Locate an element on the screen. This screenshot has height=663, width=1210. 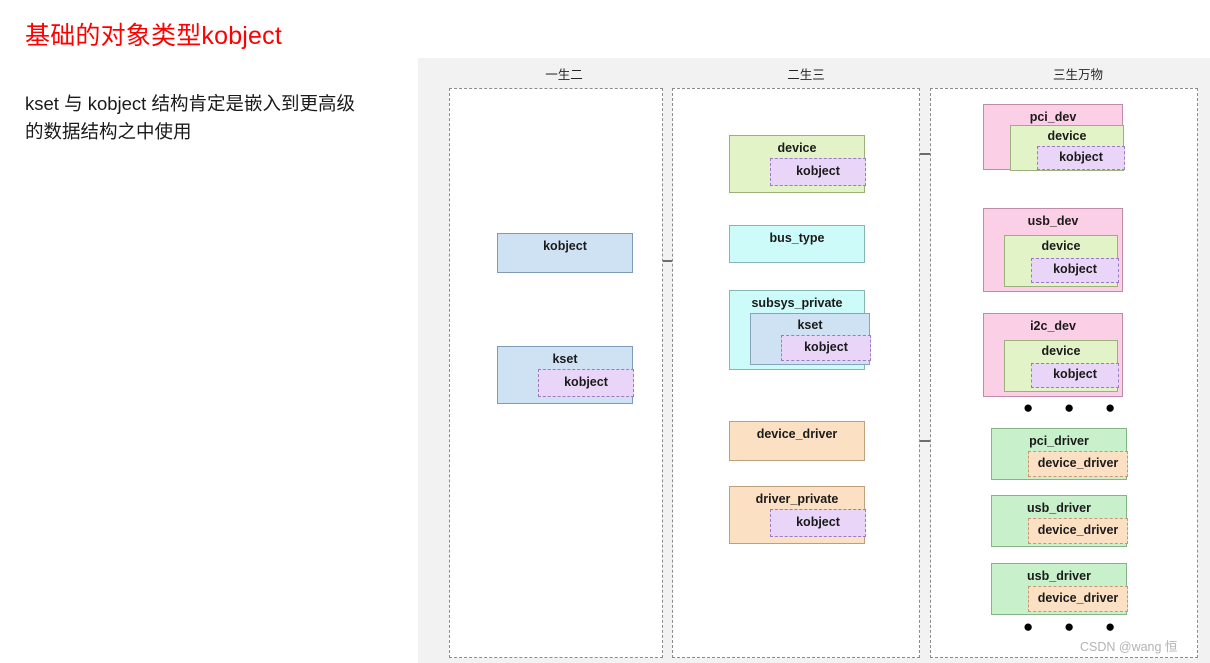
node-usb-dev-device: device kobject is located at coordinates (1061, 261).